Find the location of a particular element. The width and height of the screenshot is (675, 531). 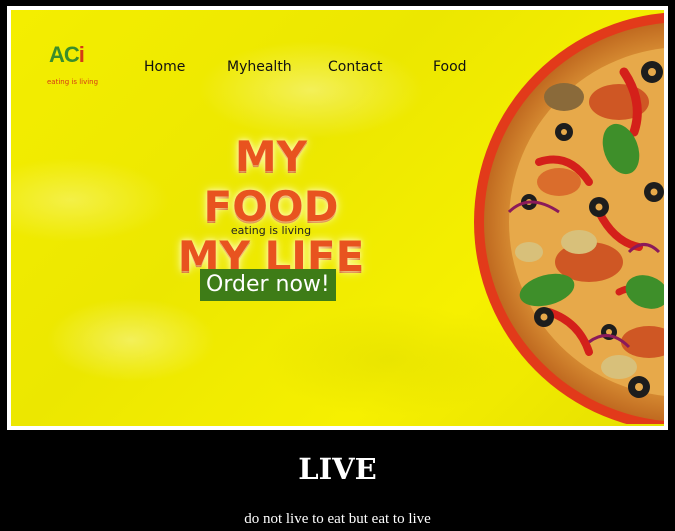

hero-headline: MY FOOD MY LIFE is located at coordinates (271, 207).